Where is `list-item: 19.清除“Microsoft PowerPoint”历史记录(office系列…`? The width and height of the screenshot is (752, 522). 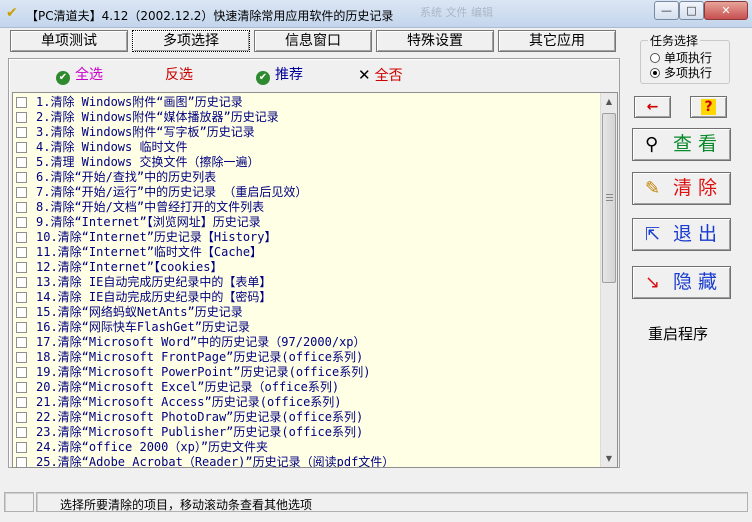
list-item: 19.清除“Microsoft PowerPoint”历史记录(office系列… is located at coordinates (307, 372).